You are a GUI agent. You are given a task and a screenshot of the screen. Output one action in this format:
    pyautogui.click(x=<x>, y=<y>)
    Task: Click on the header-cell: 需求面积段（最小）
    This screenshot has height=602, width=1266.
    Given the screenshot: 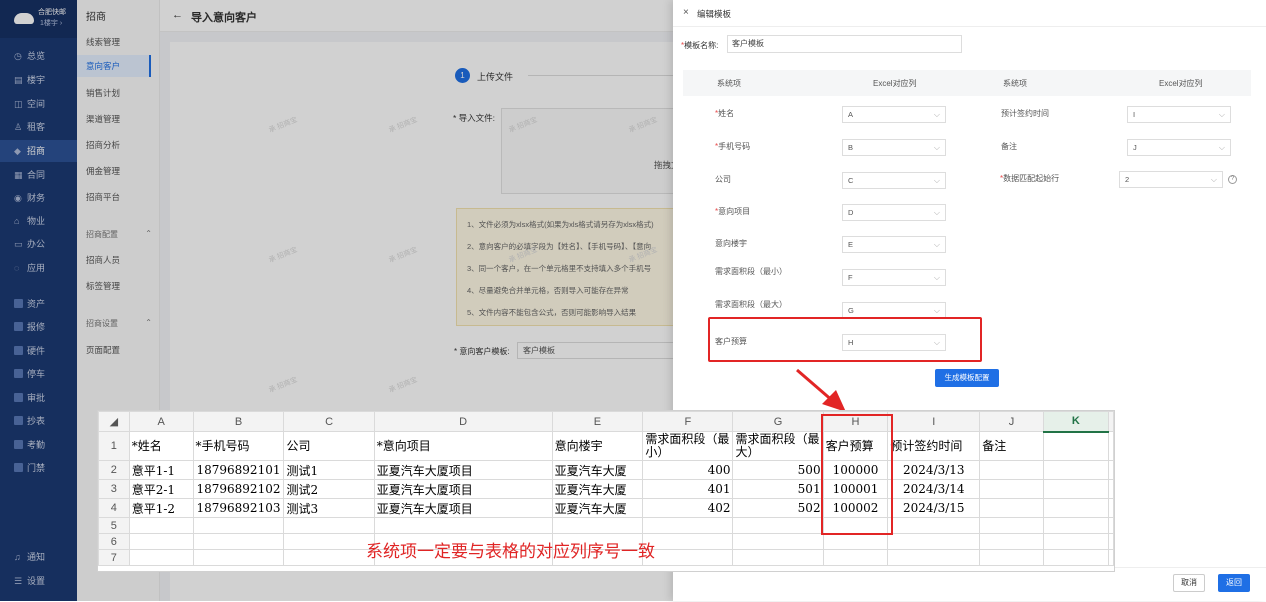 What is the action you would take?
    pyautogui.click(x=688, y=446)
    